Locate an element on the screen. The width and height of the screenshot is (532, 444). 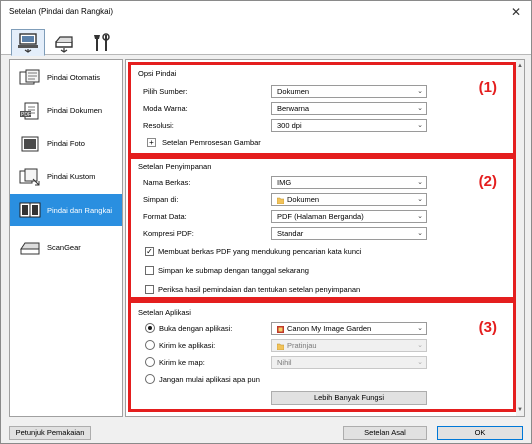
compression-select: Standar ⌄ is located at coordinates (349, 233).